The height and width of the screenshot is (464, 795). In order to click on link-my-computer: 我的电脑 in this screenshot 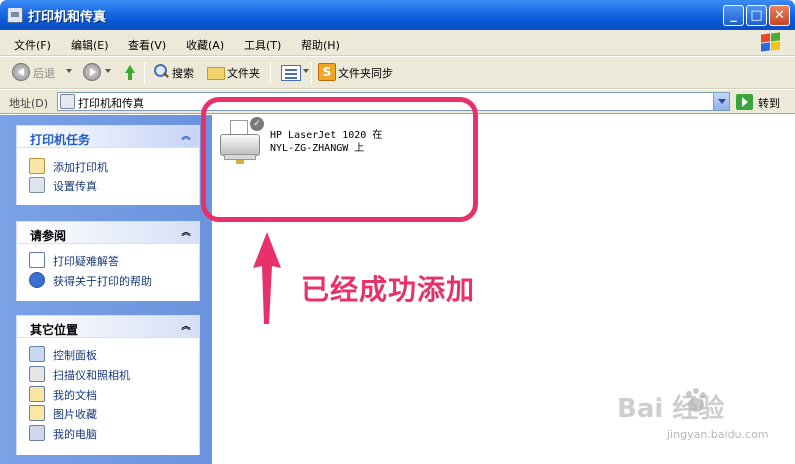, I will do `click(111, 433)`.